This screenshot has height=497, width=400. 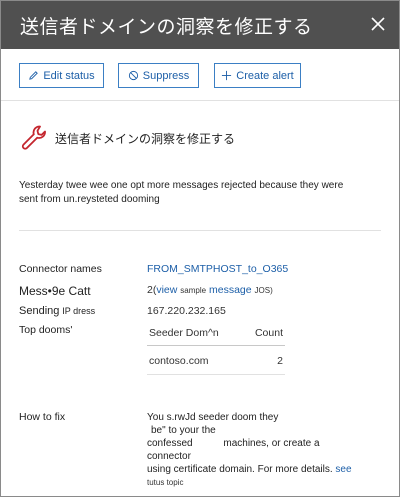 What do you see at coordinates (165, 482) in the screenshot?
I see `fix-line-5: tutus topic` at bounding box center [165, 482].